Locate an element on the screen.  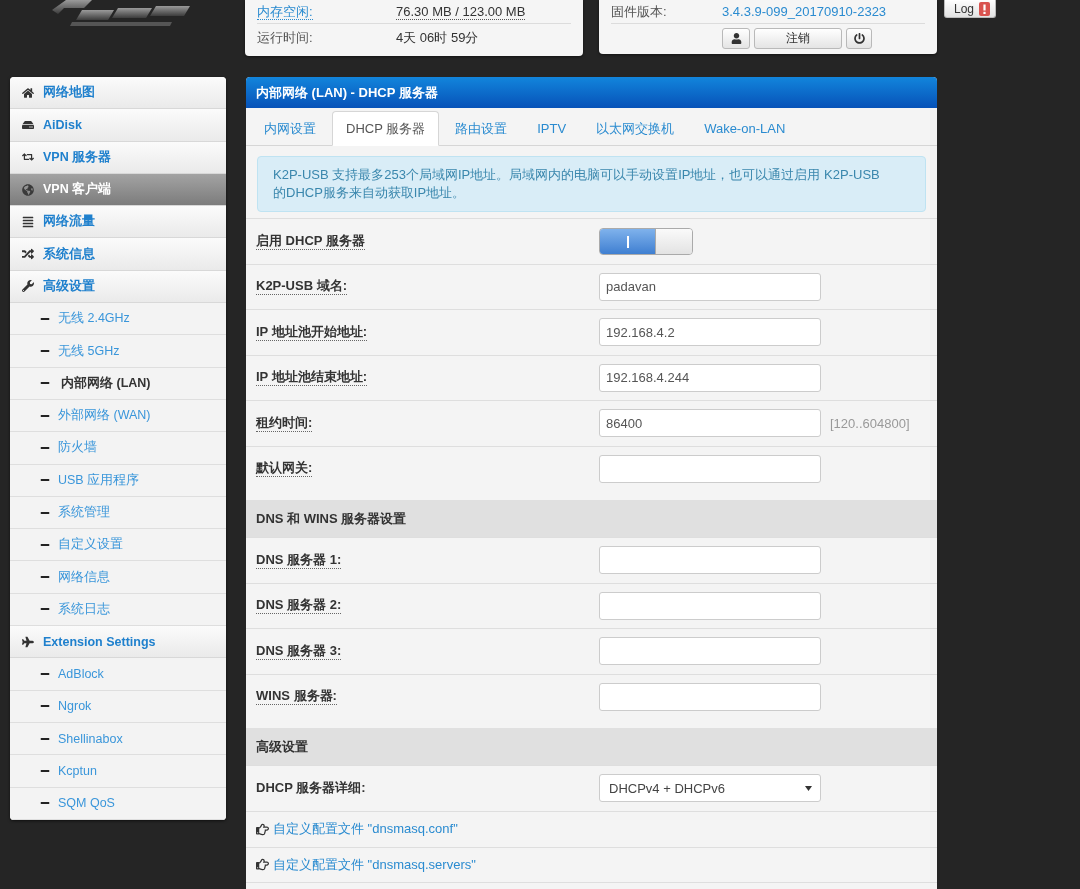
sidebar-subitem: 系统日志 is located at coordinates (118, 610).